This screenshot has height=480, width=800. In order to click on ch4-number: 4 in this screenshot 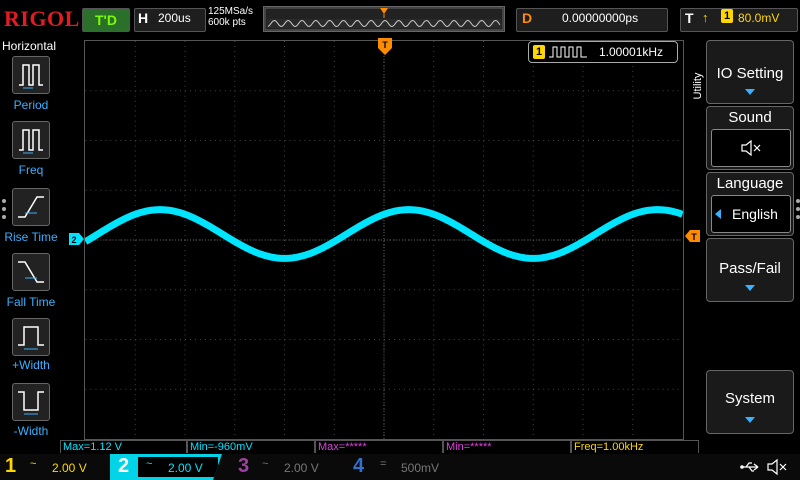, I will do `click(359, 466)`.